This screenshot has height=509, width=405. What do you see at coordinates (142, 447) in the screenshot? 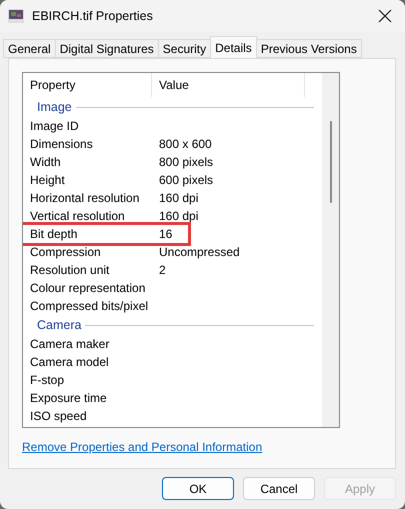
I see `remove-properties-link: Remove Properties and Personal Information` at bounding box center [142, 447].